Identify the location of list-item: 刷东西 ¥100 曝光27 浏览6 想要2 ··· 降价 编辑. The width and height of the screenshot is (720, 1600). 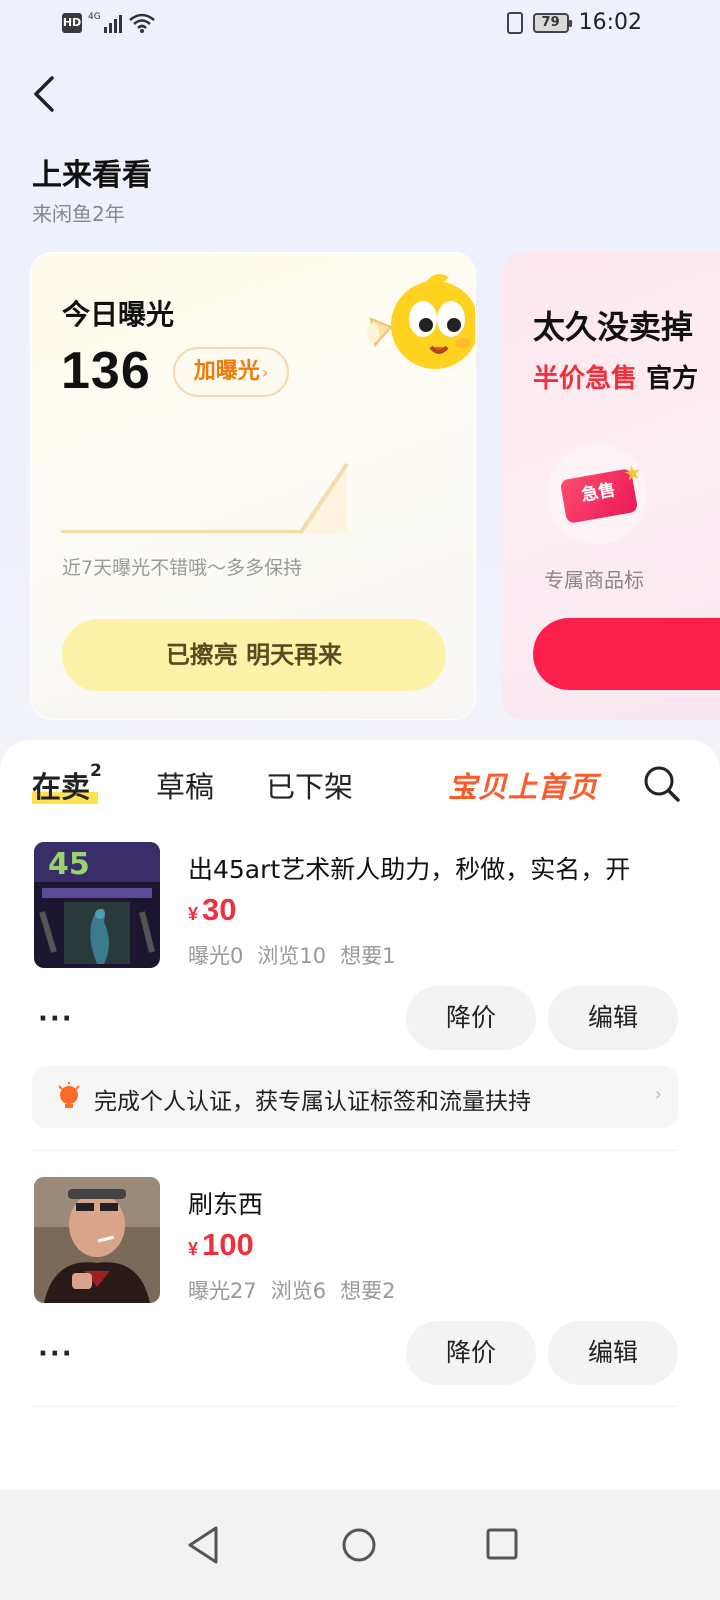
(360, 1287).